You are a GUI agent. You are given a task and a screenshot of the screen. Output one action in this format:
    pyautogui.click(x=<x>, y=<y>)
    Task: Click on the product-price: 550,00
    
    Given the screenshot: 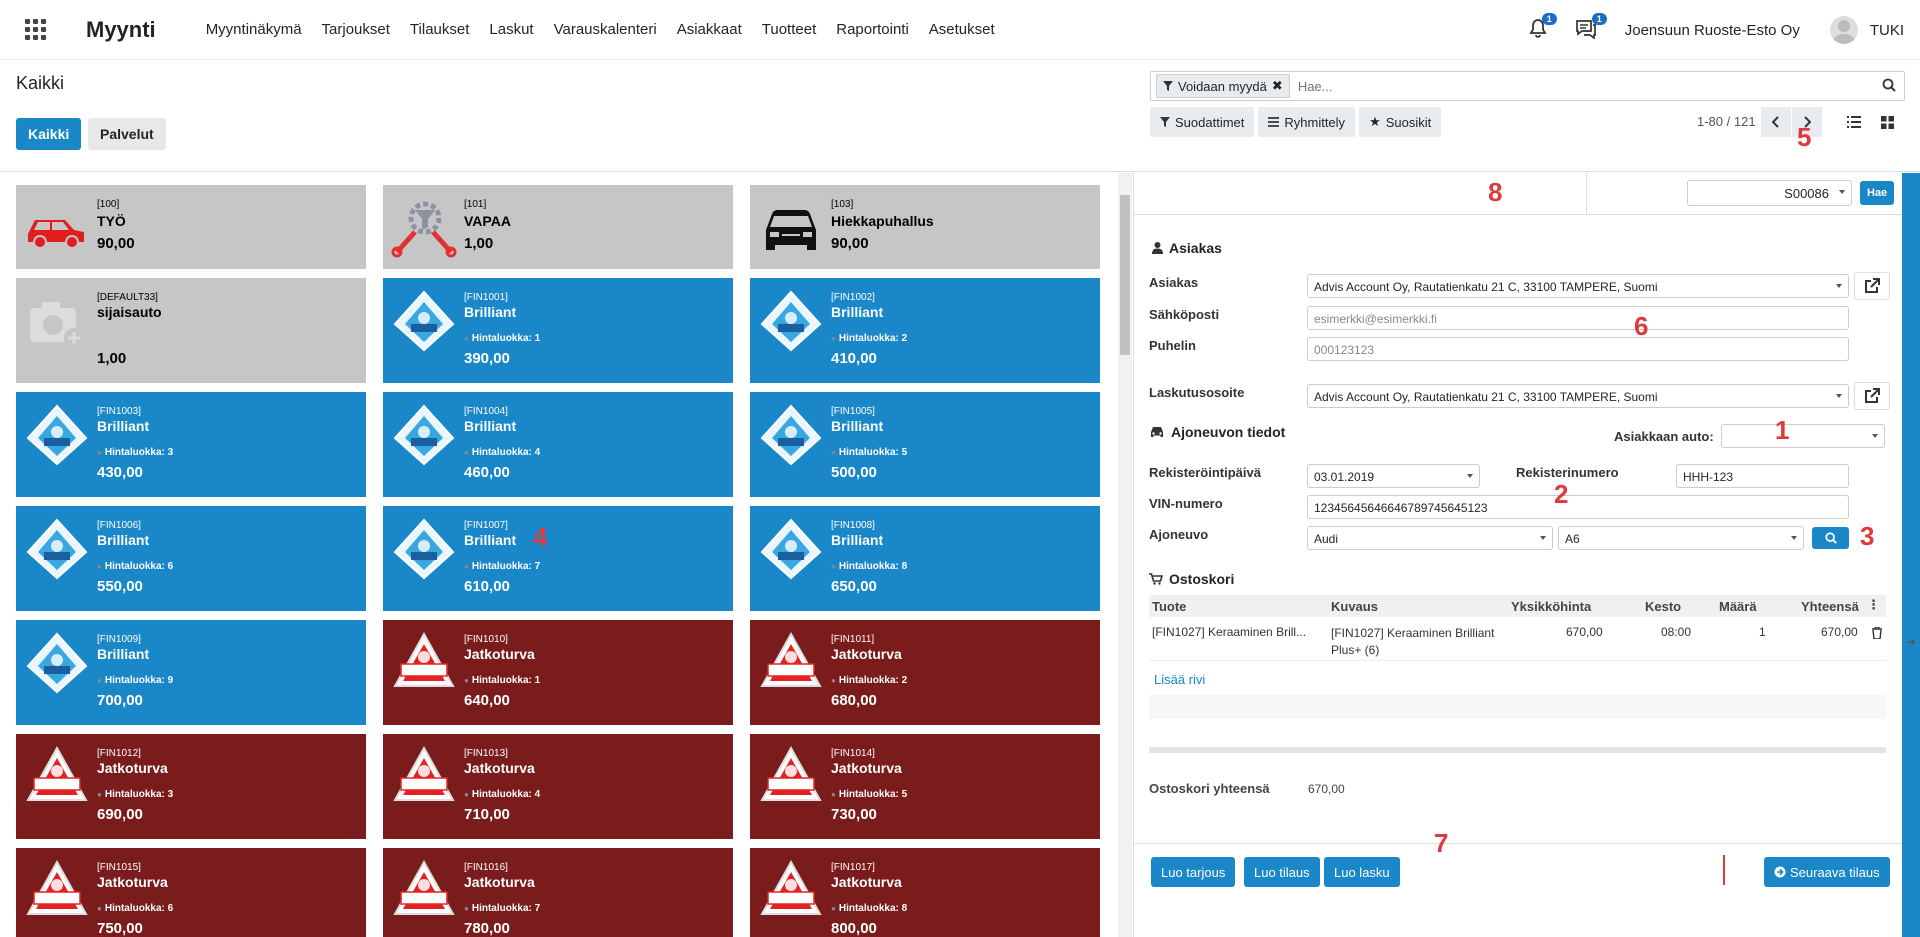 What is the action you would take?
    pyautogui.click(x=120, y=586)
    